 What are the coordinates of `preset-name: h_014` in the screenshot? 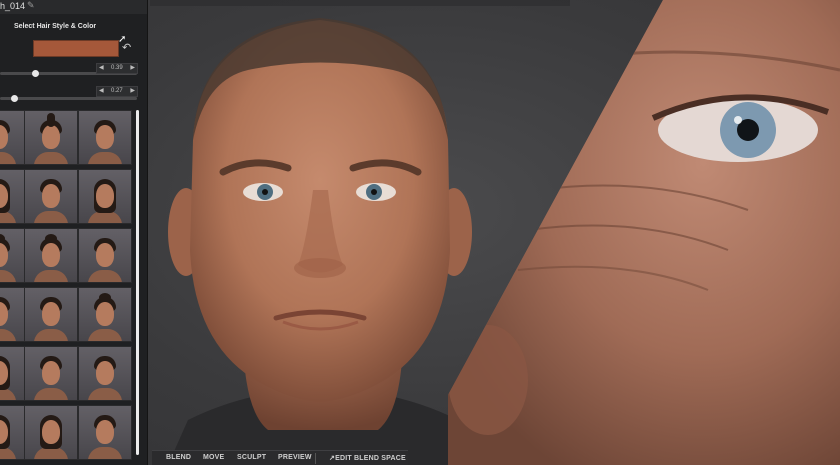 It's located at (12, 6).